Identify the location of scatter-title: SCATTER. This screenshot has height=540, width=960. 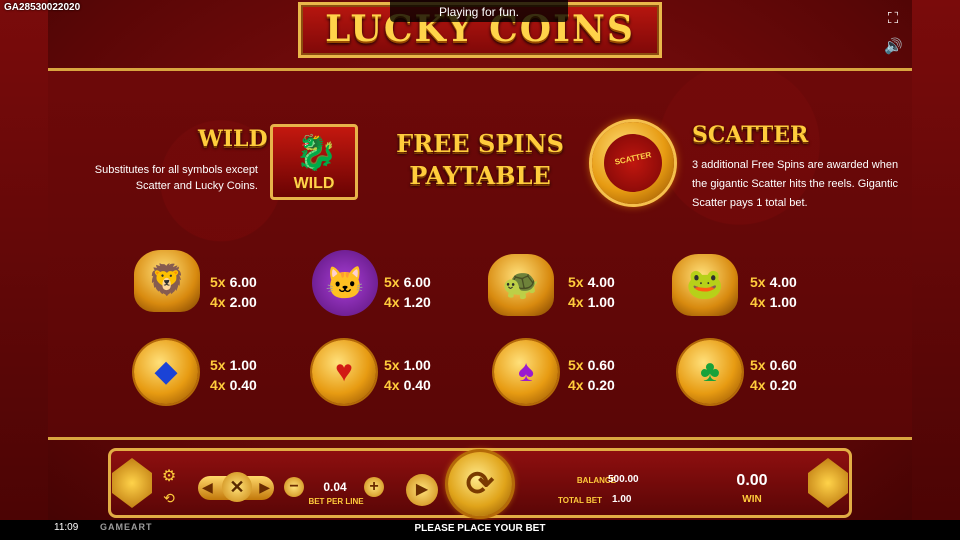
(750, 135).